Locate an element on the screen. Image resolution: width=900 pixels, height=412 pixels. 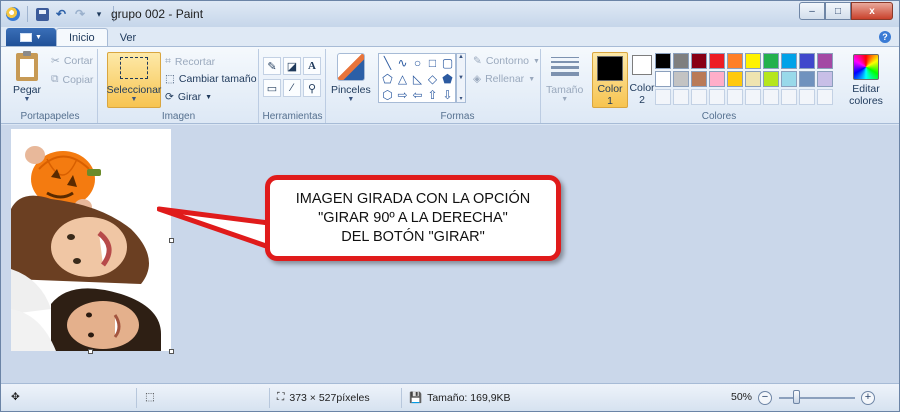
line-shape-icon: ╲ is located at coordinates (387, 63).